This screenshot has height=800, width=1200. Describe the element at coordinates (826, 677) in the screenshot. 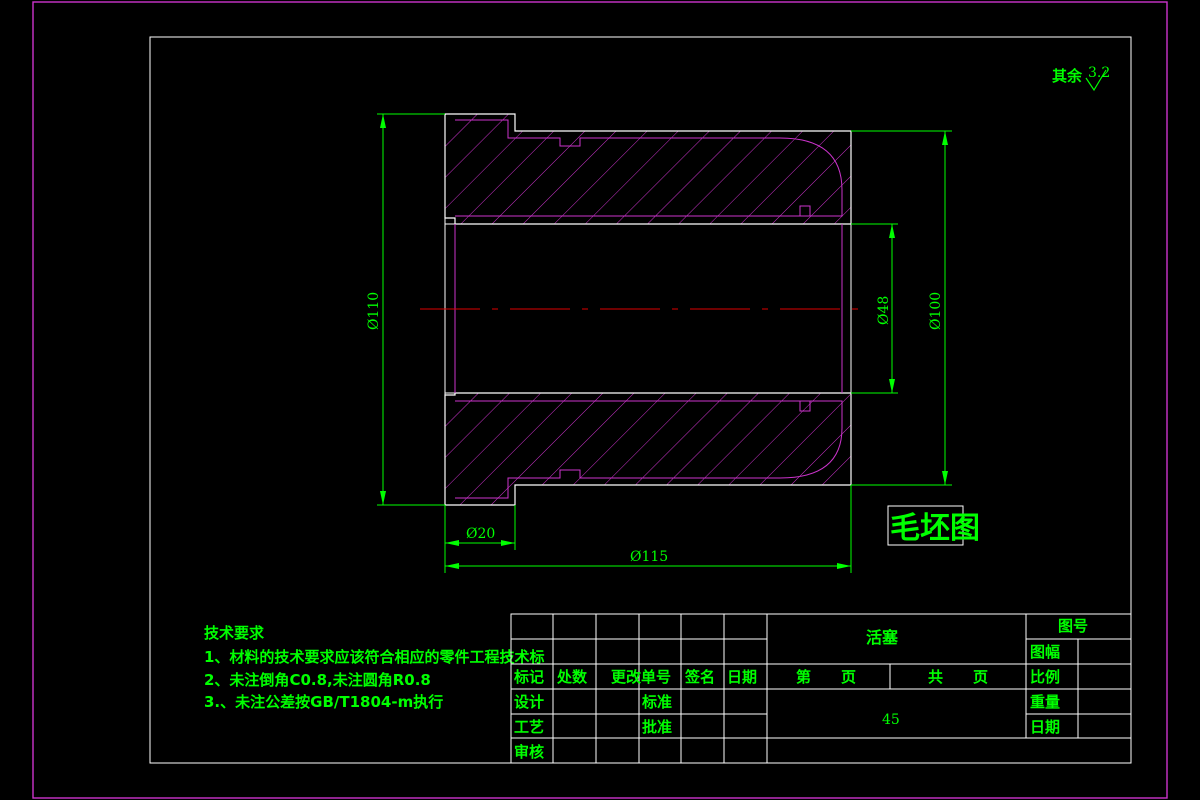

I see `sheet-no: 第 页` at that location.